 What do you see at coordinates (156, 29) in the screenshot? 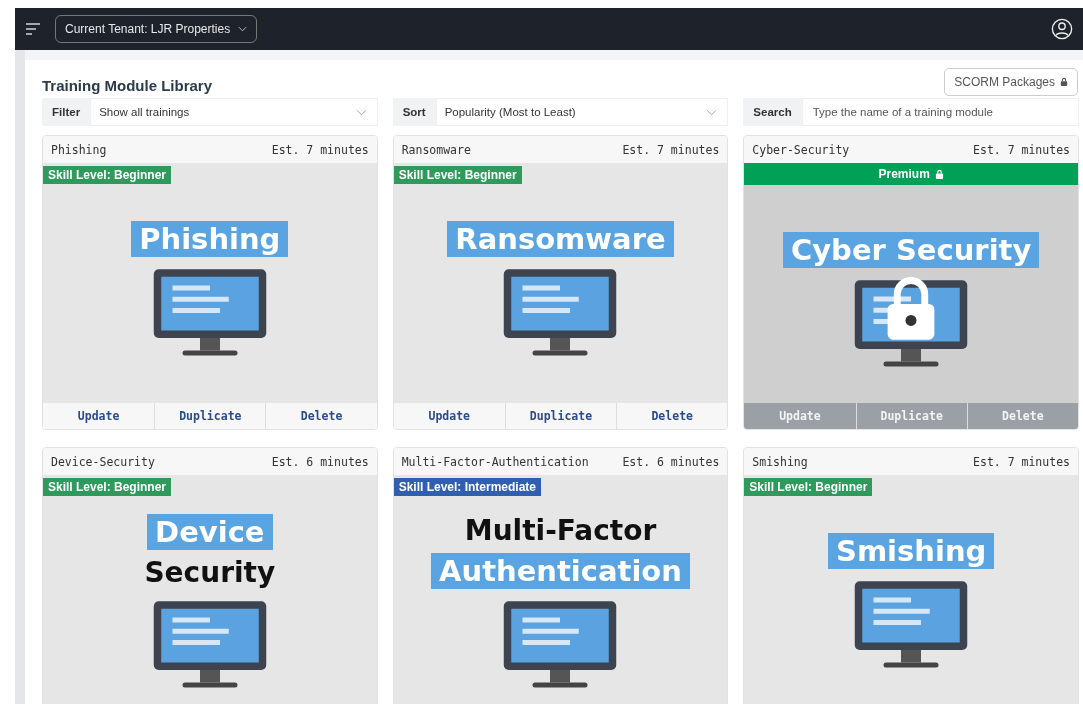
I see `tenant-dropdown: Current Tenant: LJR Properties` at bounding box center [156, 29].